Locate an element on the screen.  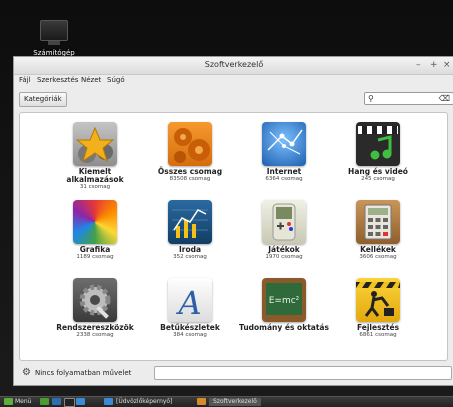
menu-edit: Szerkesztés is located at coordinates (57, 80).